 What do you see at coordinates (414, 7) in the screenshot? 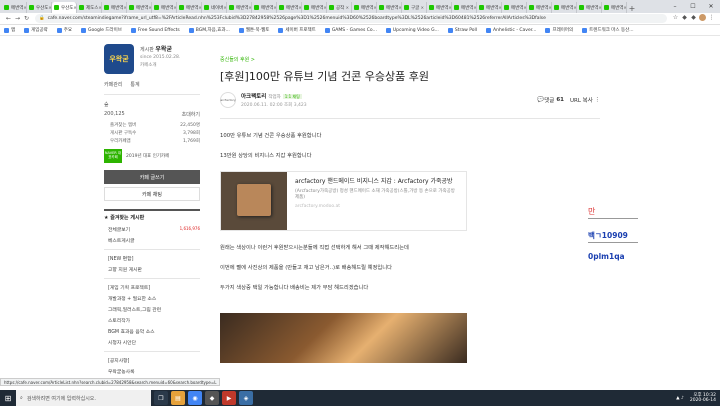
I see `browser-tab: 구글 ✕` at bounding box center [414, 7].